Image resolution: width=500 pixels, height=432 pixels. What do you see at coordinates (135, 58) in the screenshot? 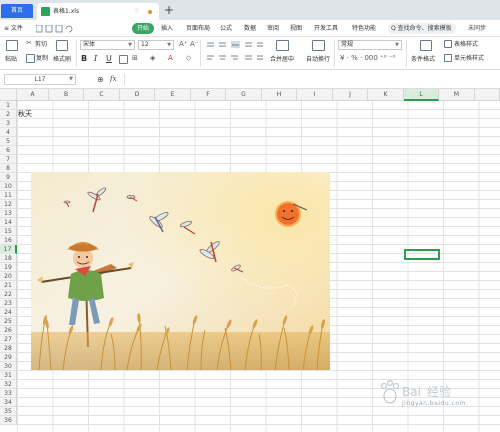
I see `merge-icon: ⊞` at bounding box center [135, 58].